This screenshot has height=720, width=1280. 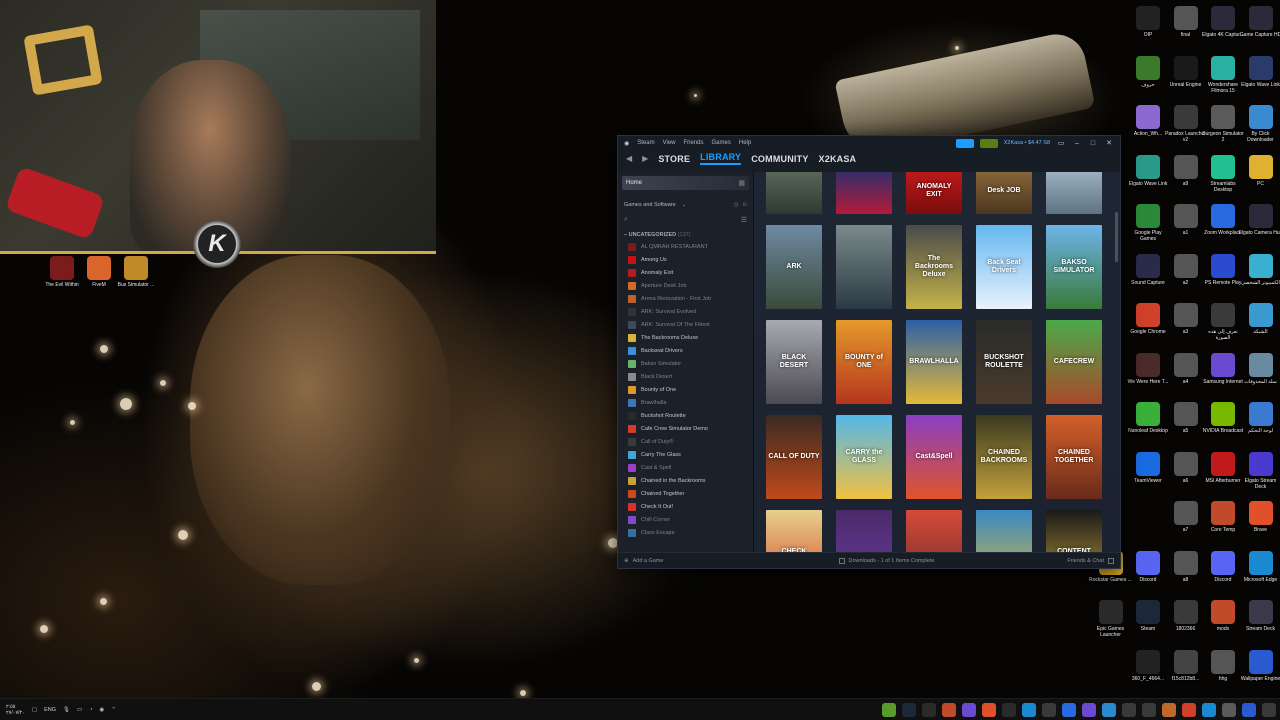 What do you see at coordinates (685, 272) in the screenshot?
I see `game-list-item: Anomaly Exit` at bounding box center [685, 272].